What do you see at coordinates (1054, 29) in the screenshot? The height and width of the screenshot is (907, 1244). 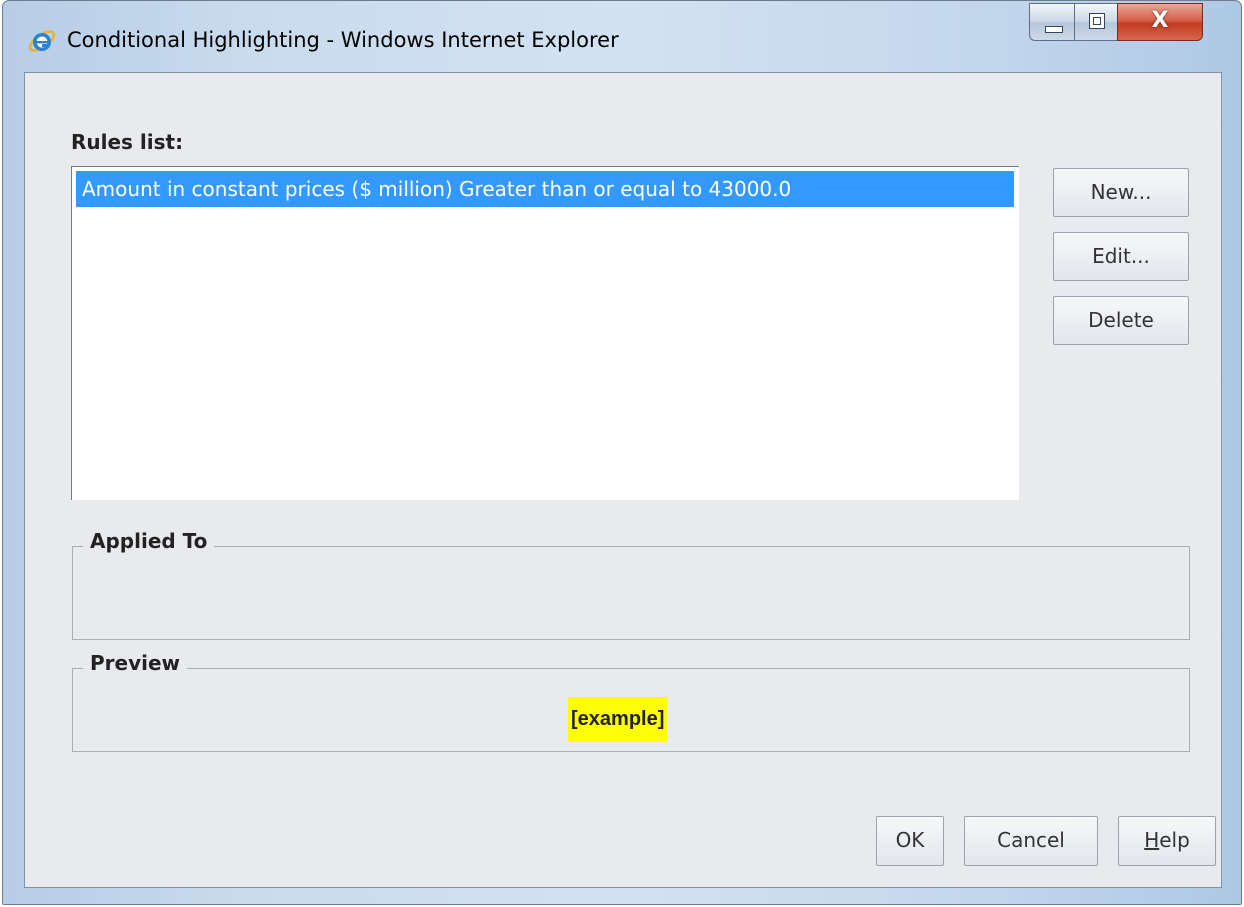 I see `minimize-icon` at bounding box center [1054, 29].